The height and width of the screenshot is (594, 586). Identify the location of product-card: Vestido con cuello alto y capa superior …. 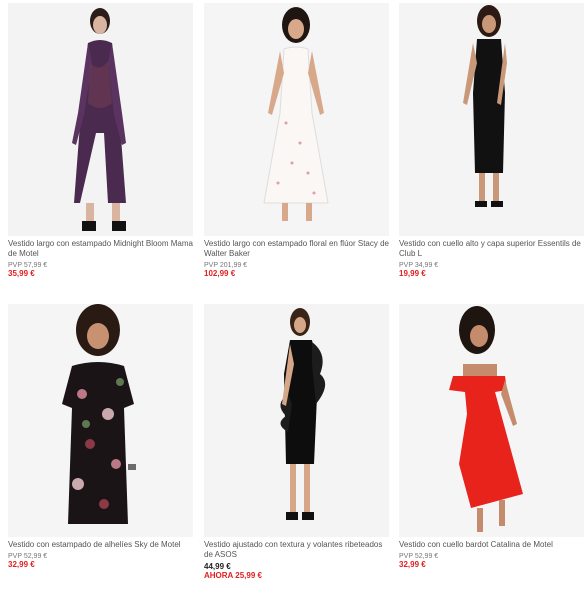
(491, 143).